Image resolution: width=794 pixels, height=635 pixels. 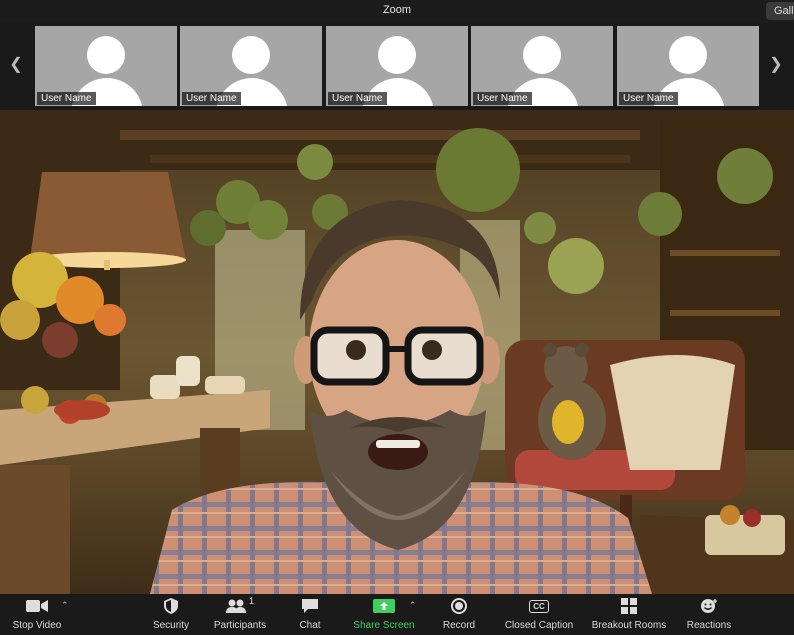 I want to click on gallery-view-button: Gallery, so click(x=780, y=11).